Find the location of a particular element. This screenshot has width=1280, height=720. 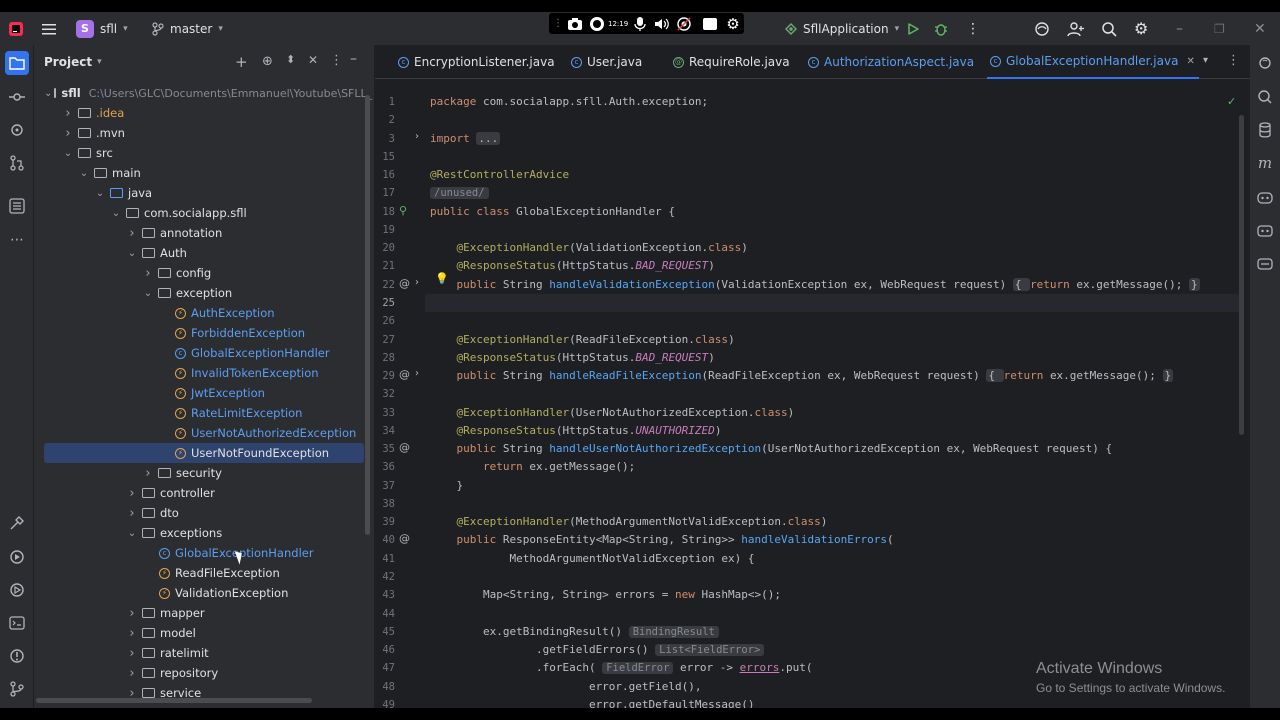

tab-options-icon: ⋮ is located at coordinates (1233, 60).